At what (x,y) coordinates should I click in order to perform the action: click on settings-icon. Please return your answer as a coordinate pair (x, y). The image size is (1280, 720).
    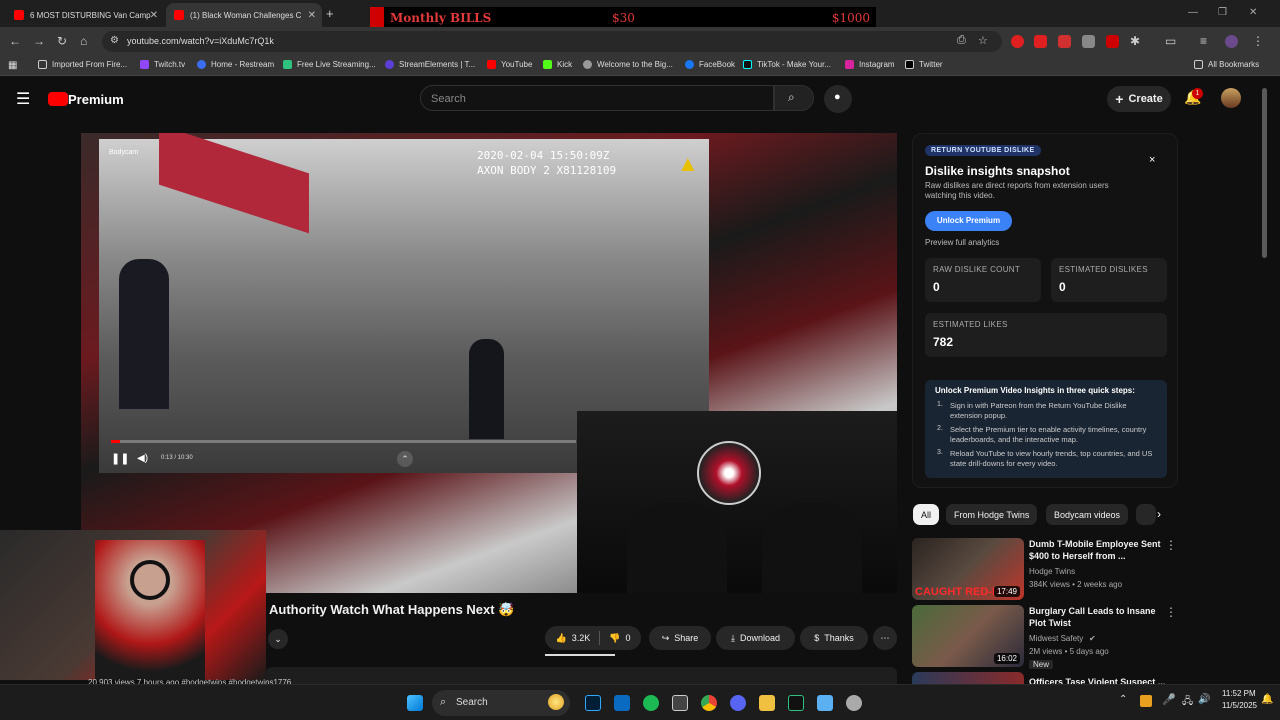
    Looking at the image, I should click on (854, 703).